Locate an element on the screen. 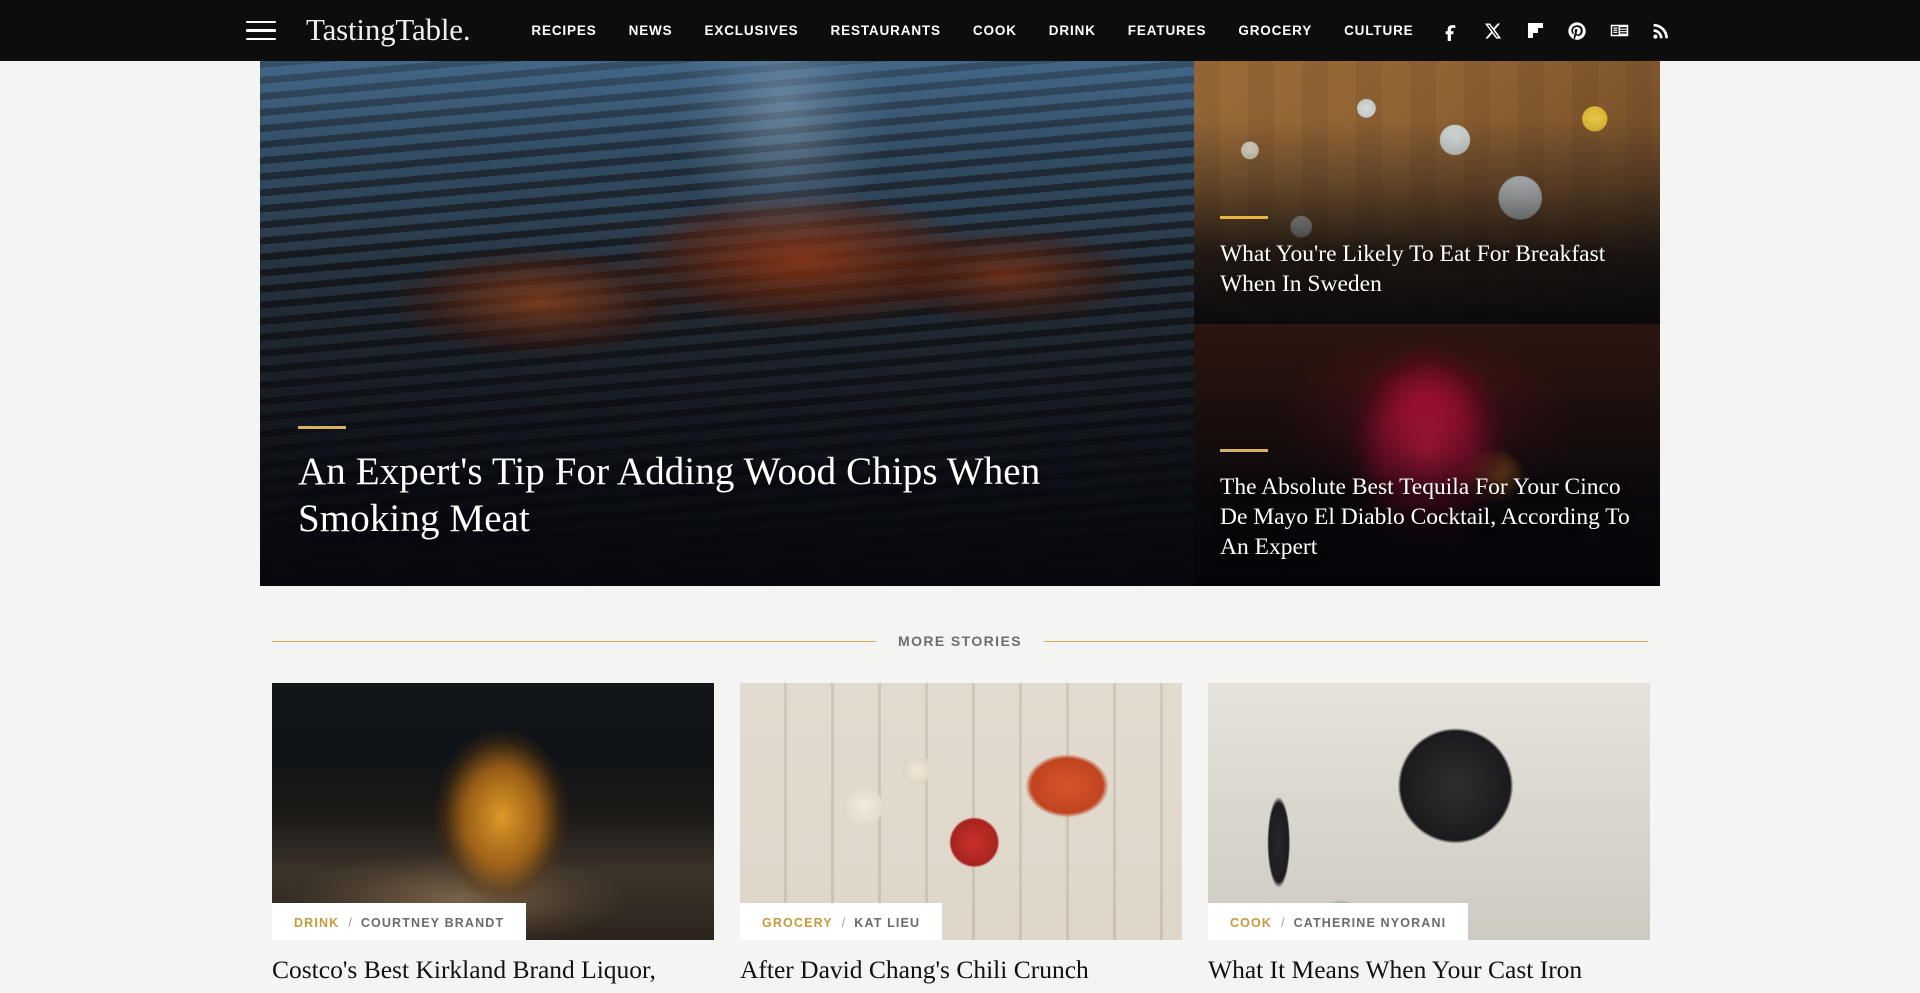  story-card-title: What It Means When Your Cast Iron is located at coordinates (1429, 969).